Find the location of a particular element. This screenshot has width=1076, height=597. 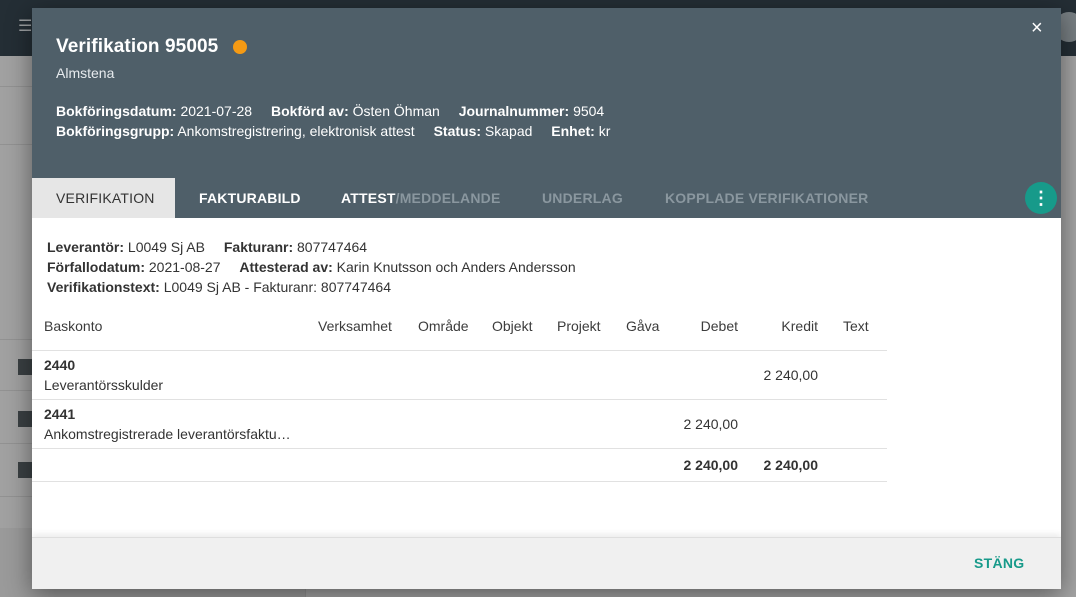

total-kredit: 2 240,00 is located at coordinates (791, 465).